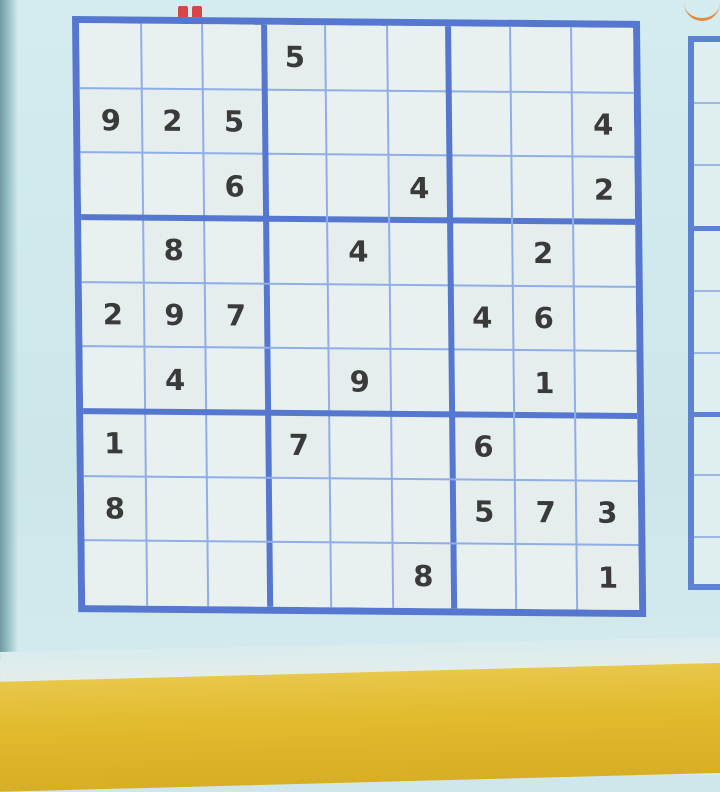 The width and height of the screenshot is (720, 792). I want to click on page-gutter-shadow, so click(9, 330).